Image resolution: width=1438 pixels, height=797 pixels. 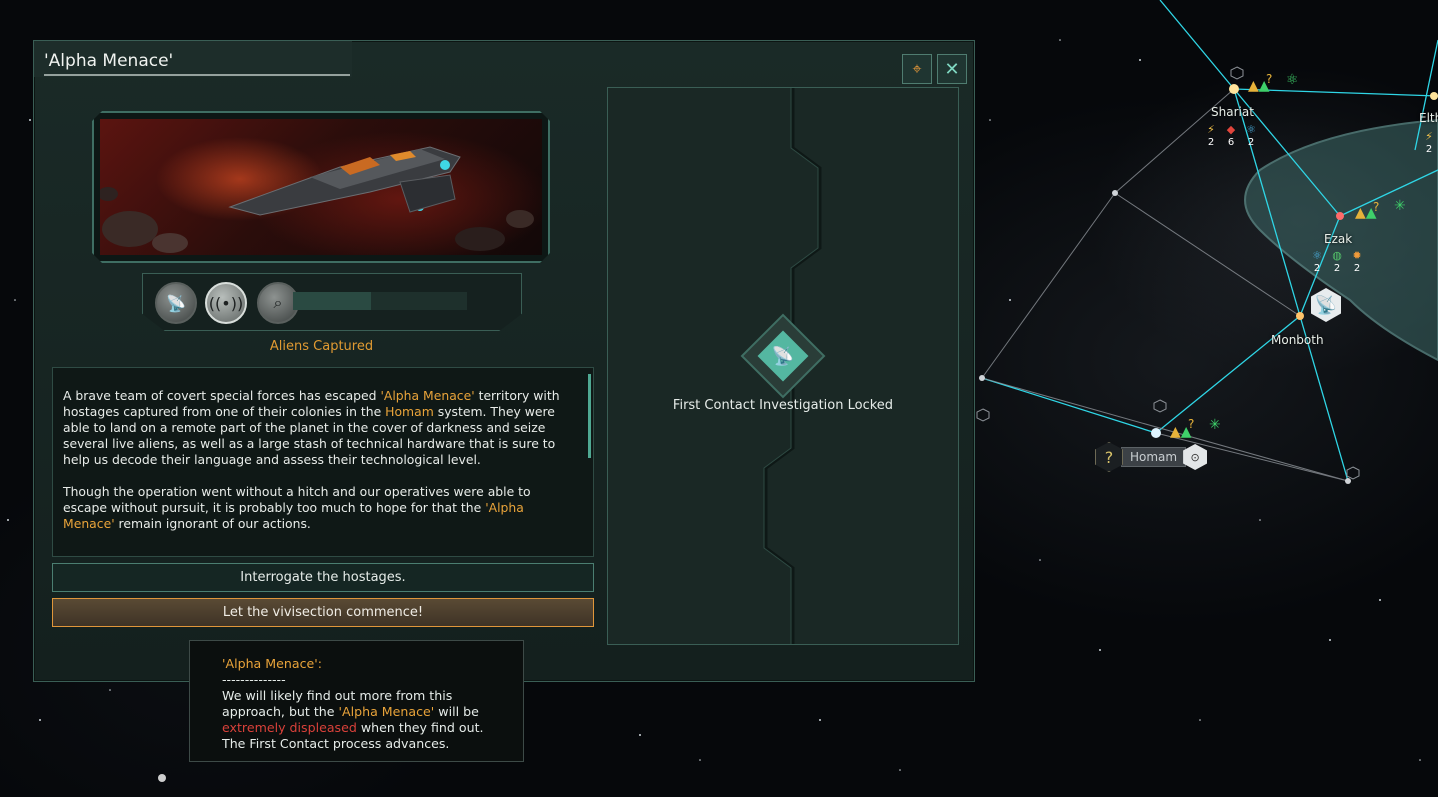 What do you see at coordinates (589, 416) in the screenshot?
I see `scrollbar` at bounding box center [589, 416].